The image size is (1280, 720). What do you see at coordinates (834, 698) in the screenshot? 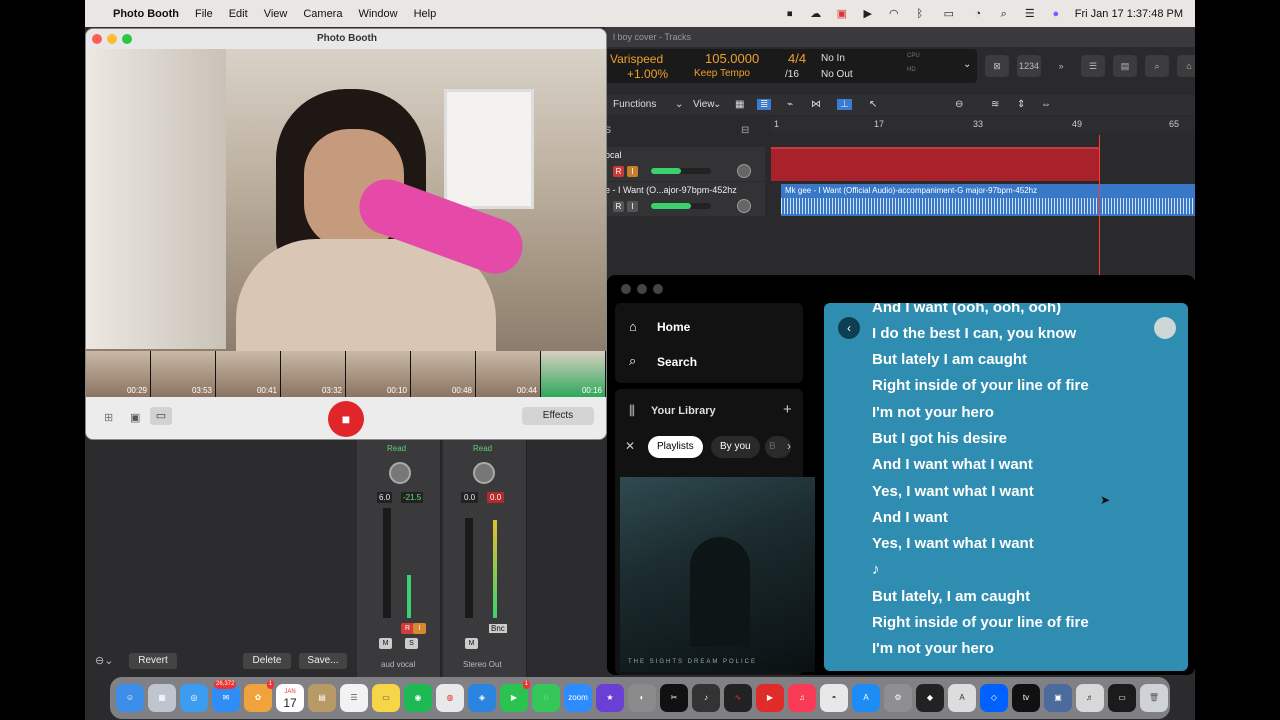
I see `hardware-icon: ◓` at bounding box center [834, 698].